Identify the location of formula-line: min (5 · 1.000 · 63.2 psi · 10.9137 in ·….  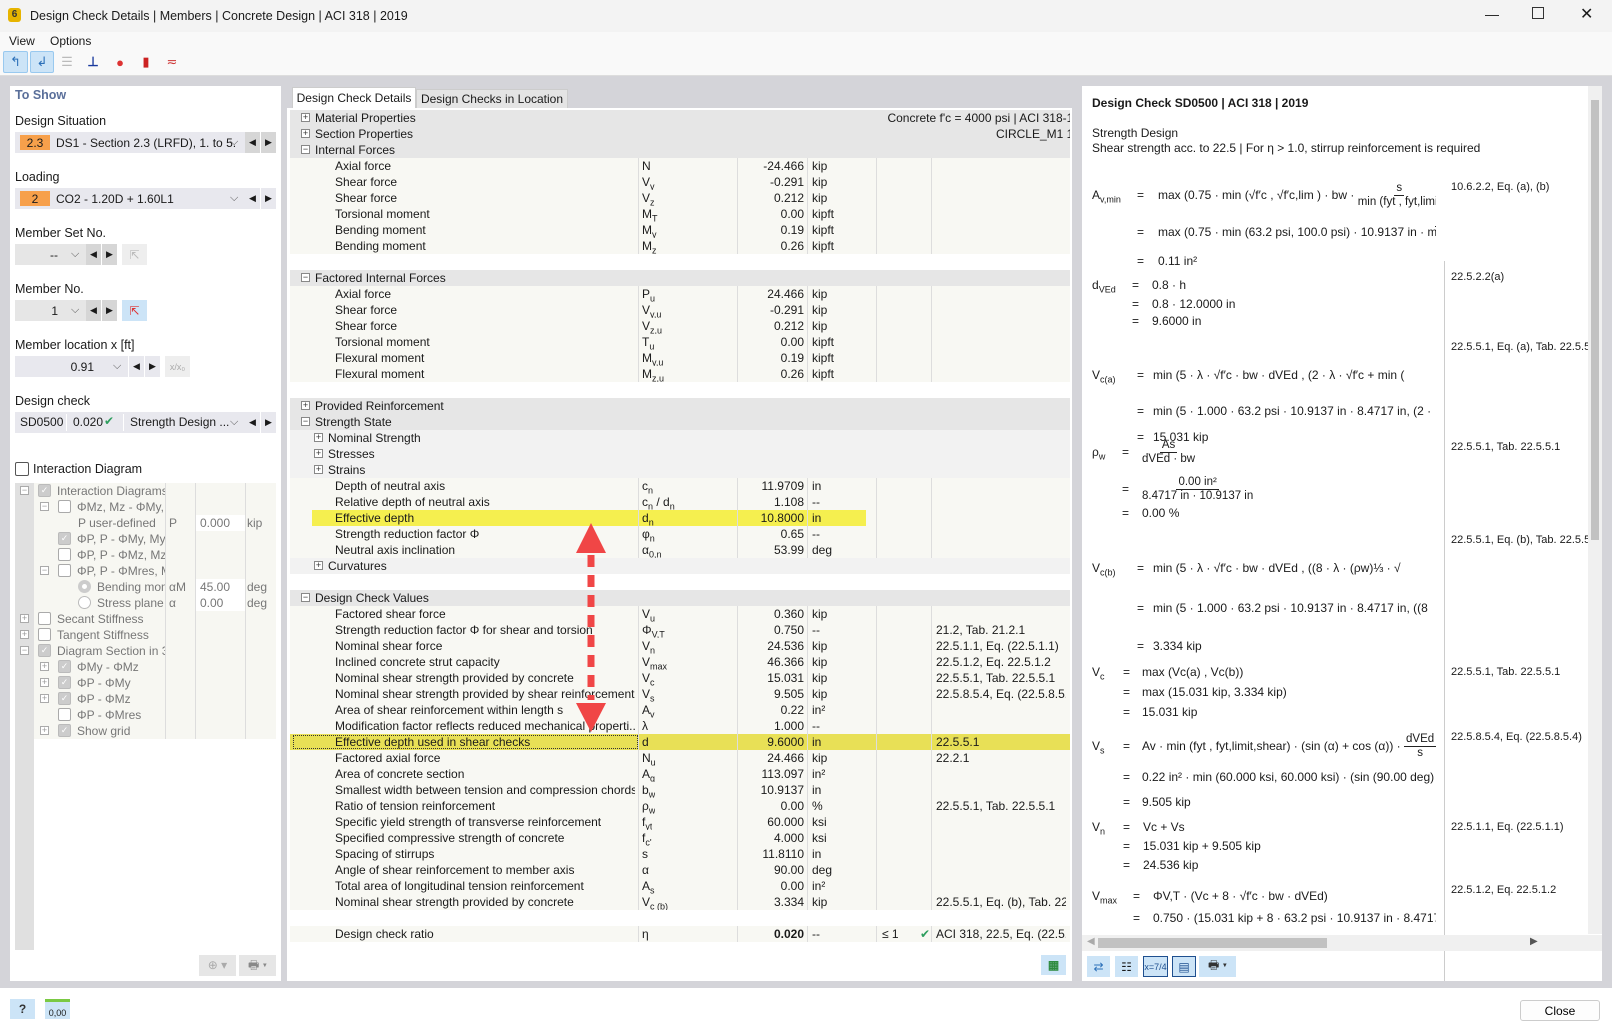
(1292, 411).